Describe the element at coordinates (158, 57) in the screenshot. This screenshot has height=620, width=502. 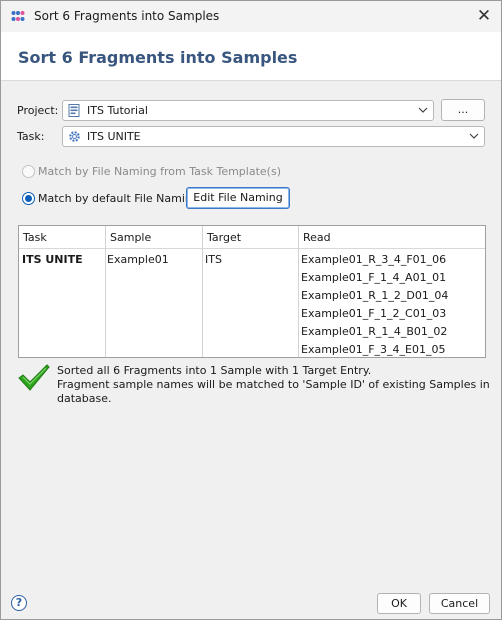
I see `page-title: Sort 6 Fragments into Samples` at that location.